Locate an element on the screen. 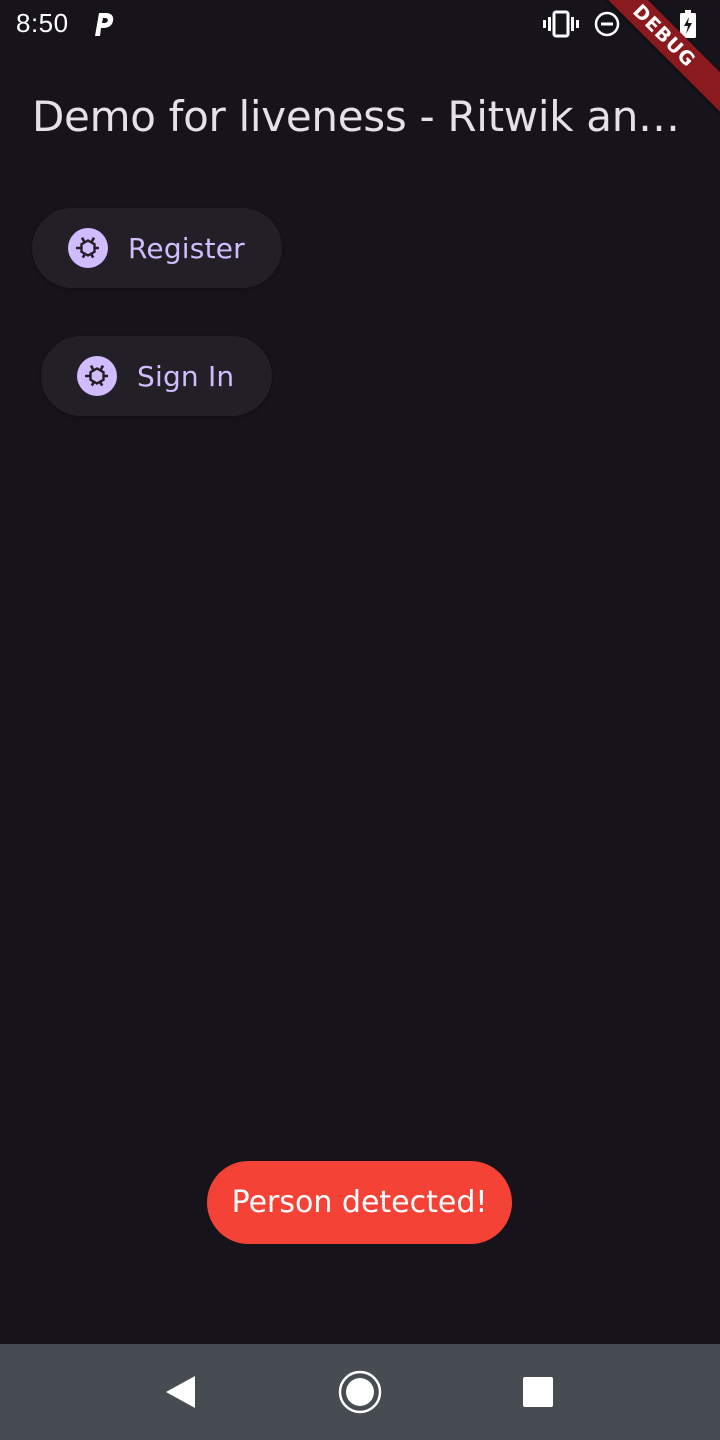 This screenshot has height=1440, width=720. status-time: 8:50 is located at coordinates (42, 23).